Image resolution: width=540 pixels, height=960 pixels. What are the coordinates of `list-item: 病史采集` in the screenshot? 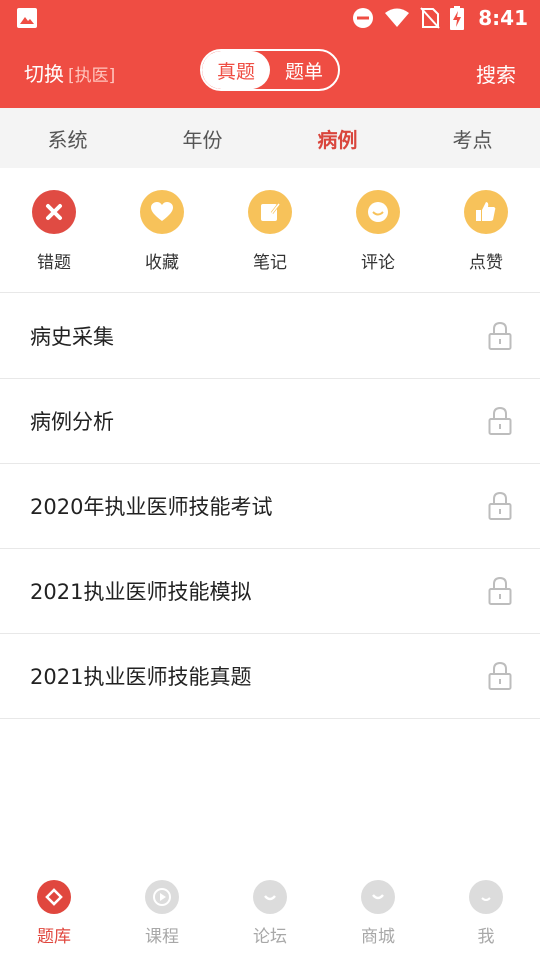 It's located at (270, 336).